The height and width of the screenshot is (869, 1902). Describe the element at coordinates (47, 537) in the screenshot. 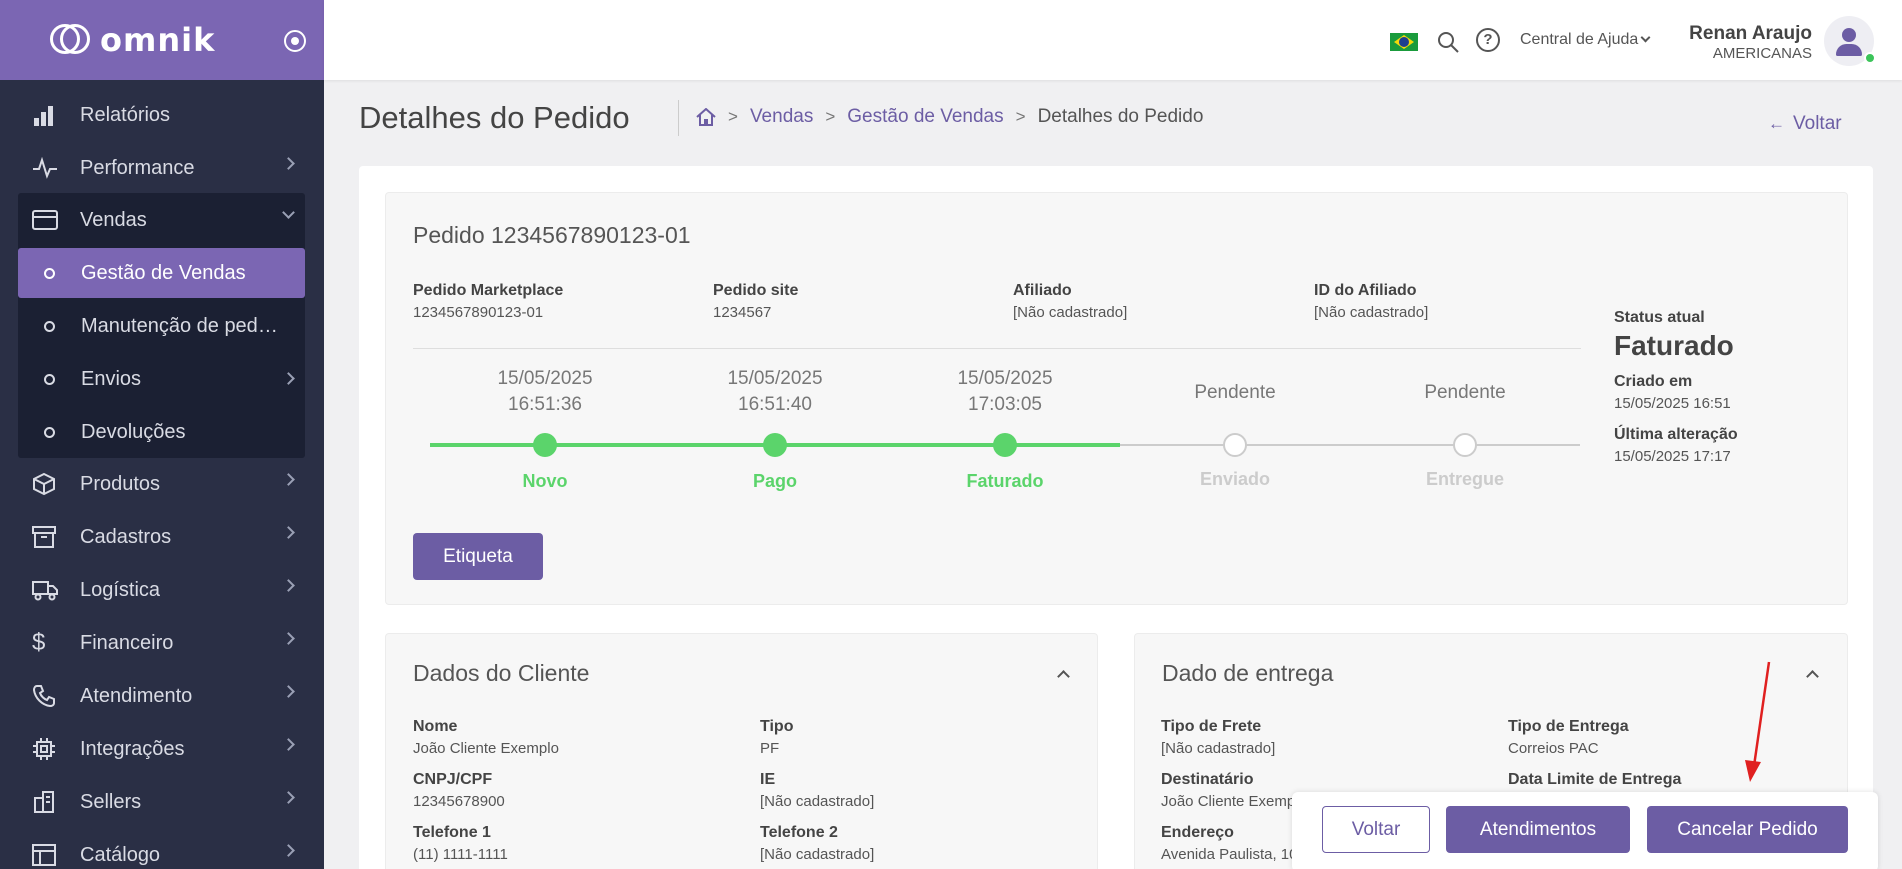

I see `archive-icon` at that location.